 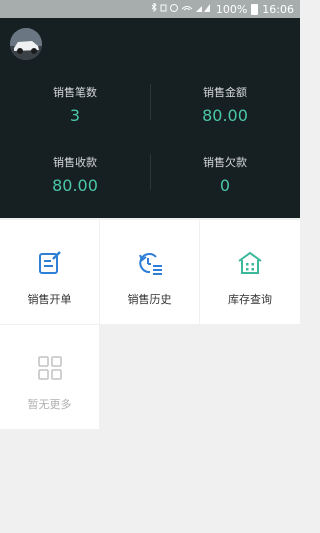 What do you see at coordinates (49, 368) in the screenshot?
I see `grid-icon` at bounding box center [49, 368].